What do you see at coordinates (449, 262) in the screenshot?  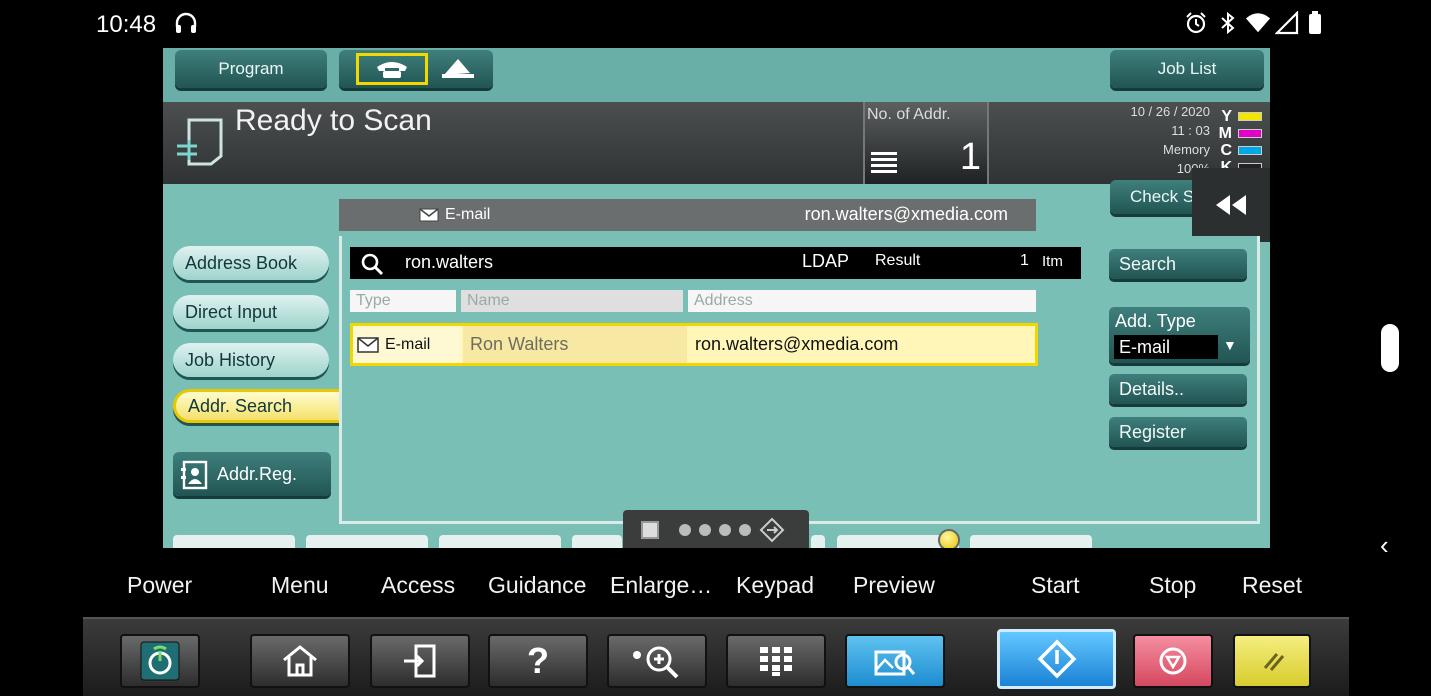 I see `search-query: ron.walters` at bounding box center [449, 262].